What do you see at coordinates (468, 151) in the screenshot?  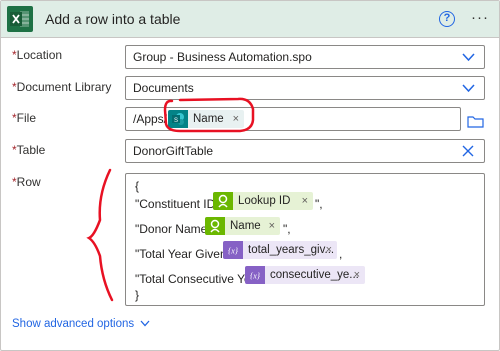 I see `clear-icon` at bounding box center [468, 151].